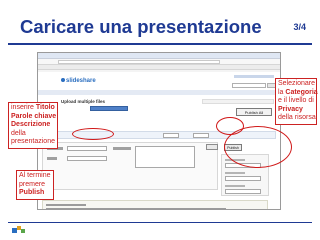  I want to click on privacy-label, so click(235, 173).